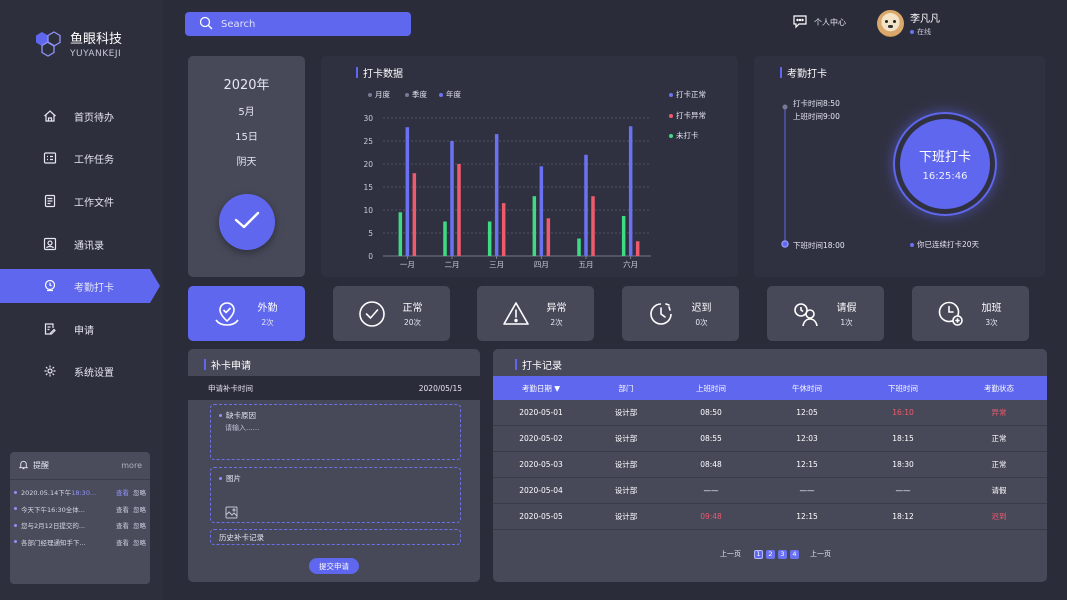  What do you see at coordinates (246, 112) in the screenshot?
I see `date-month: 5月` at bounding box center [246, 112].